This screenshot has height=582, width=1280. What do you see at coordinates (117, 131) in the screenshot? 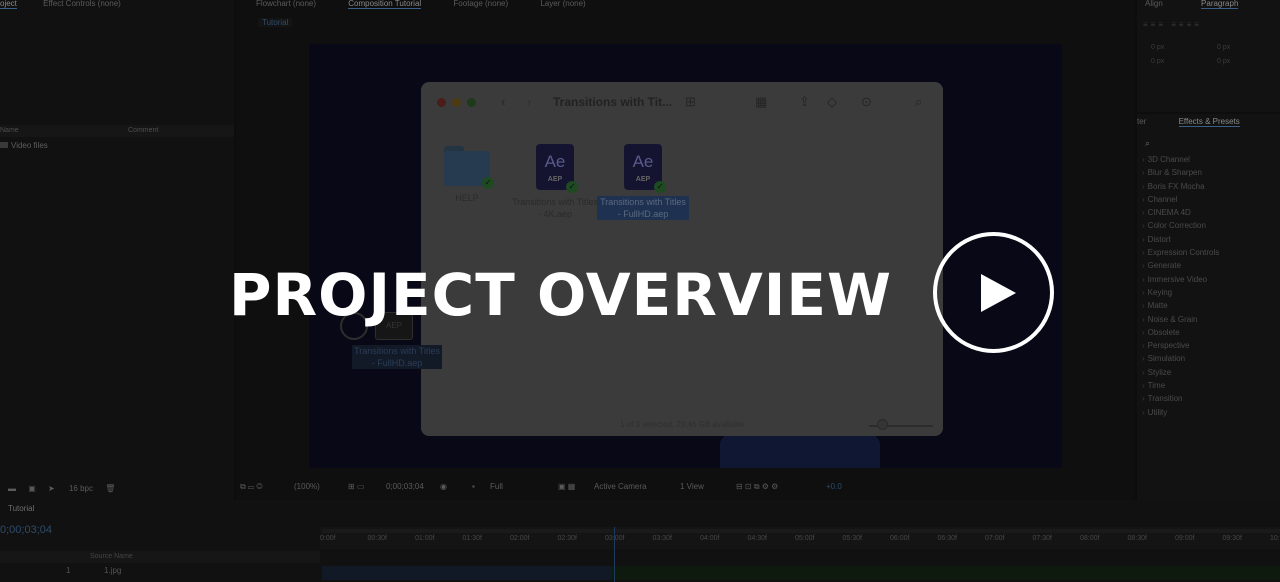
I see `project-column-header: Name Comment` at bounding box center [117, 131].